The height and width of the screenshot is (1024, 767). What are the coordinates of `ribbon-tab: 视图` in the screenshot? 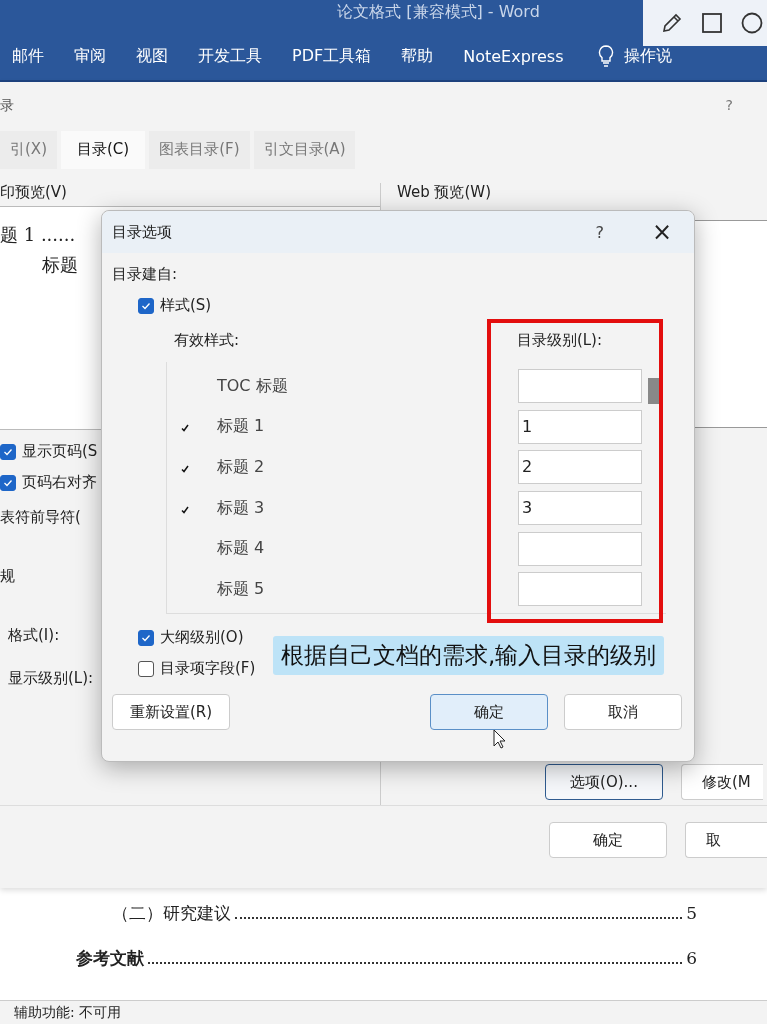 It's located at (152, 56).